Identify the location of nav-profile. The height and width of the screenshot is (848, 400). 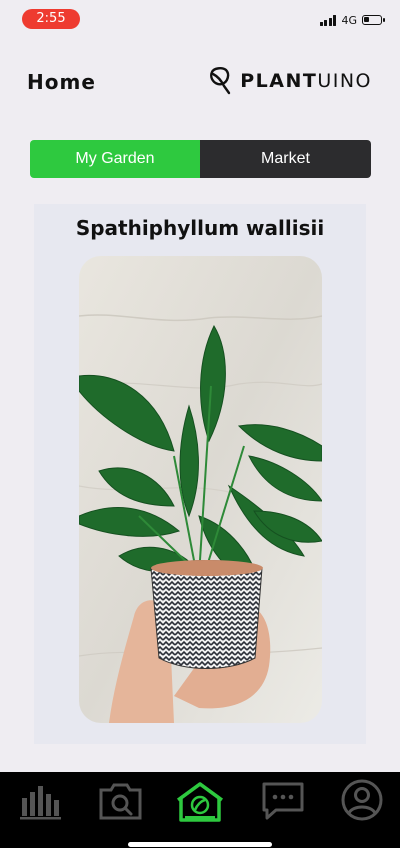
(362, 801).